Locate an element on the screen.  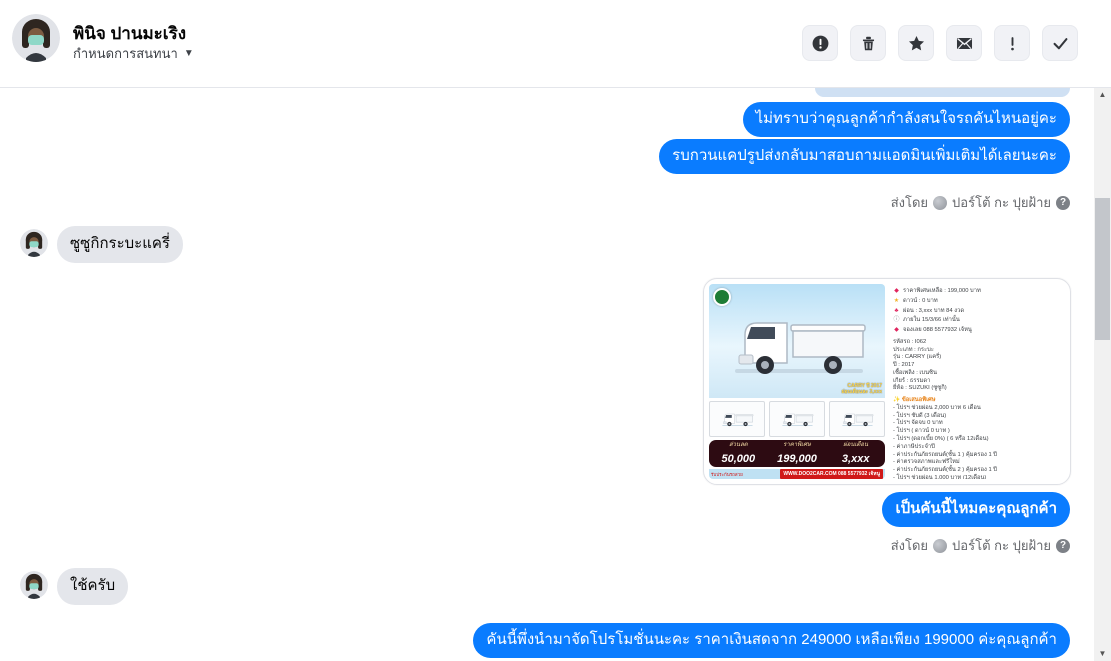
report-button is located at coordinates (820, 43).